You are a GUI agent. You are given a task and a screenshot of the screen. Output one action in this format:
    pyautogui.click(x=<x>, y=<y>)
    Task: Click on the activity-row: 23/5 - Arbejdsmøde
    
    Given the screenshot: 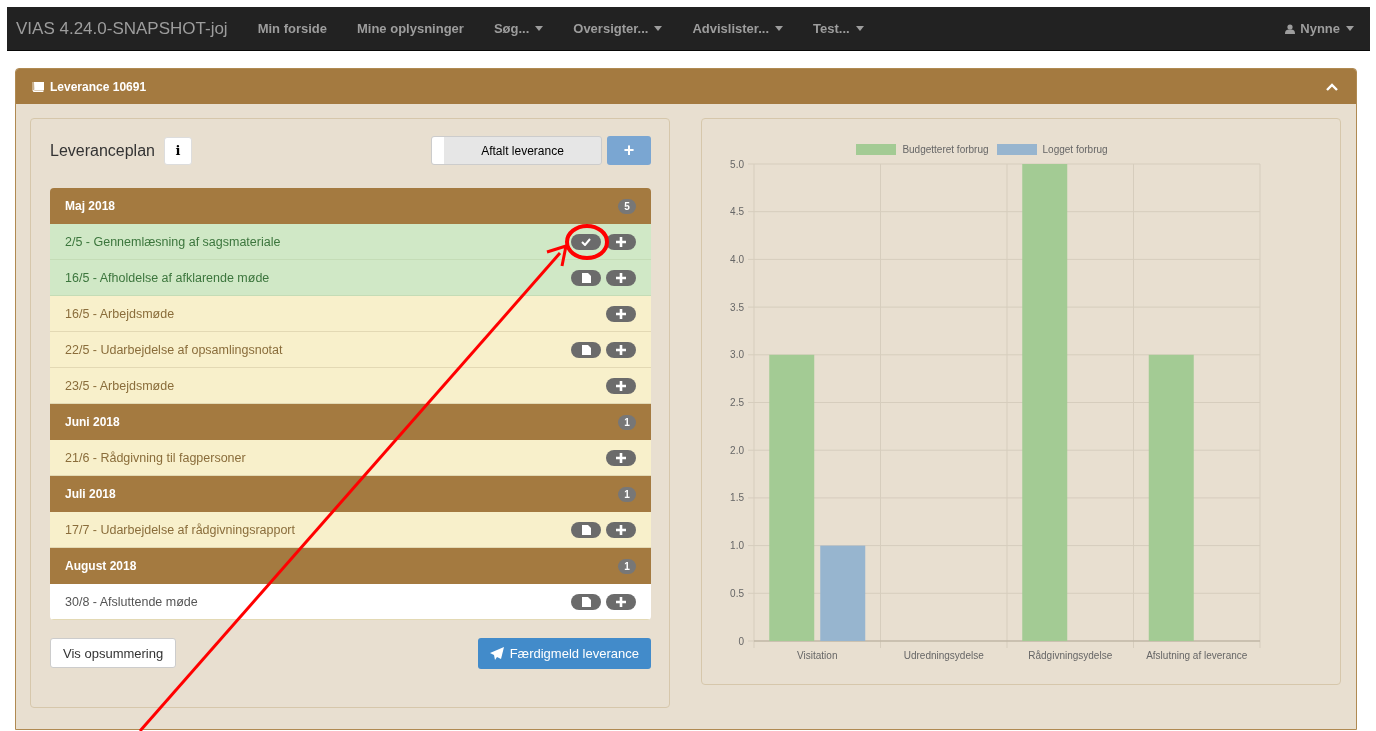 What is the action you would take?
    pyautogui.click(x=350, y=386)
    